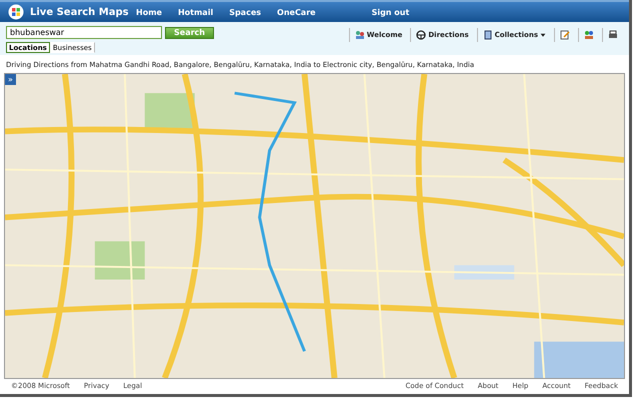 Image resolution: width=644 pixels, height=404 pixels. I want to click on document-icon, so click(487, 35).